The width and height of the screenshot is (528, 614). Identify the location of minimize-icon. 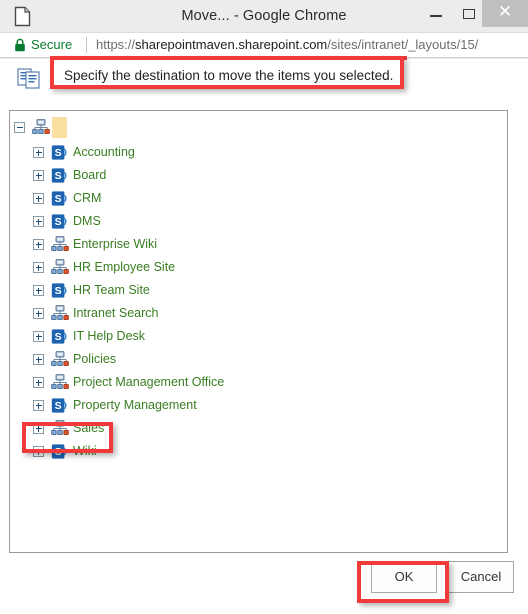
(436, 16).